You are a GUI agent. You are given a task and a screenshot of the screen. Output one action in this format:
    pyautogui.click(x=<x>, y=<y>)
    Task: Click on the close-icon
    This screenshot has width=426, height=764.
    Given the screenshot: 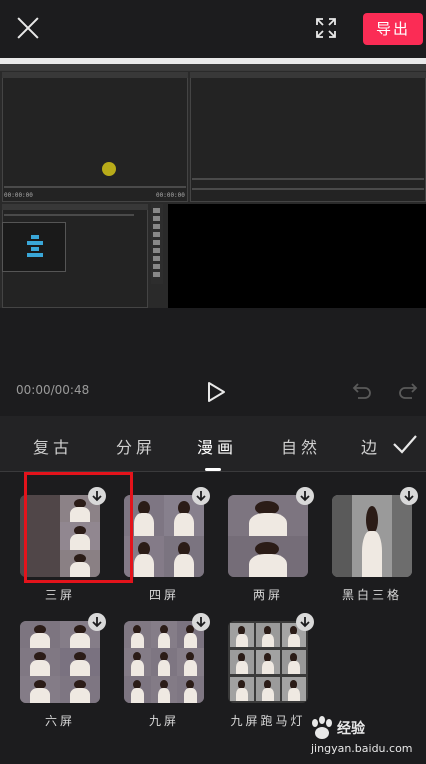 What is the action you would take?
    pyautogui.click(x=28, y=28)
    